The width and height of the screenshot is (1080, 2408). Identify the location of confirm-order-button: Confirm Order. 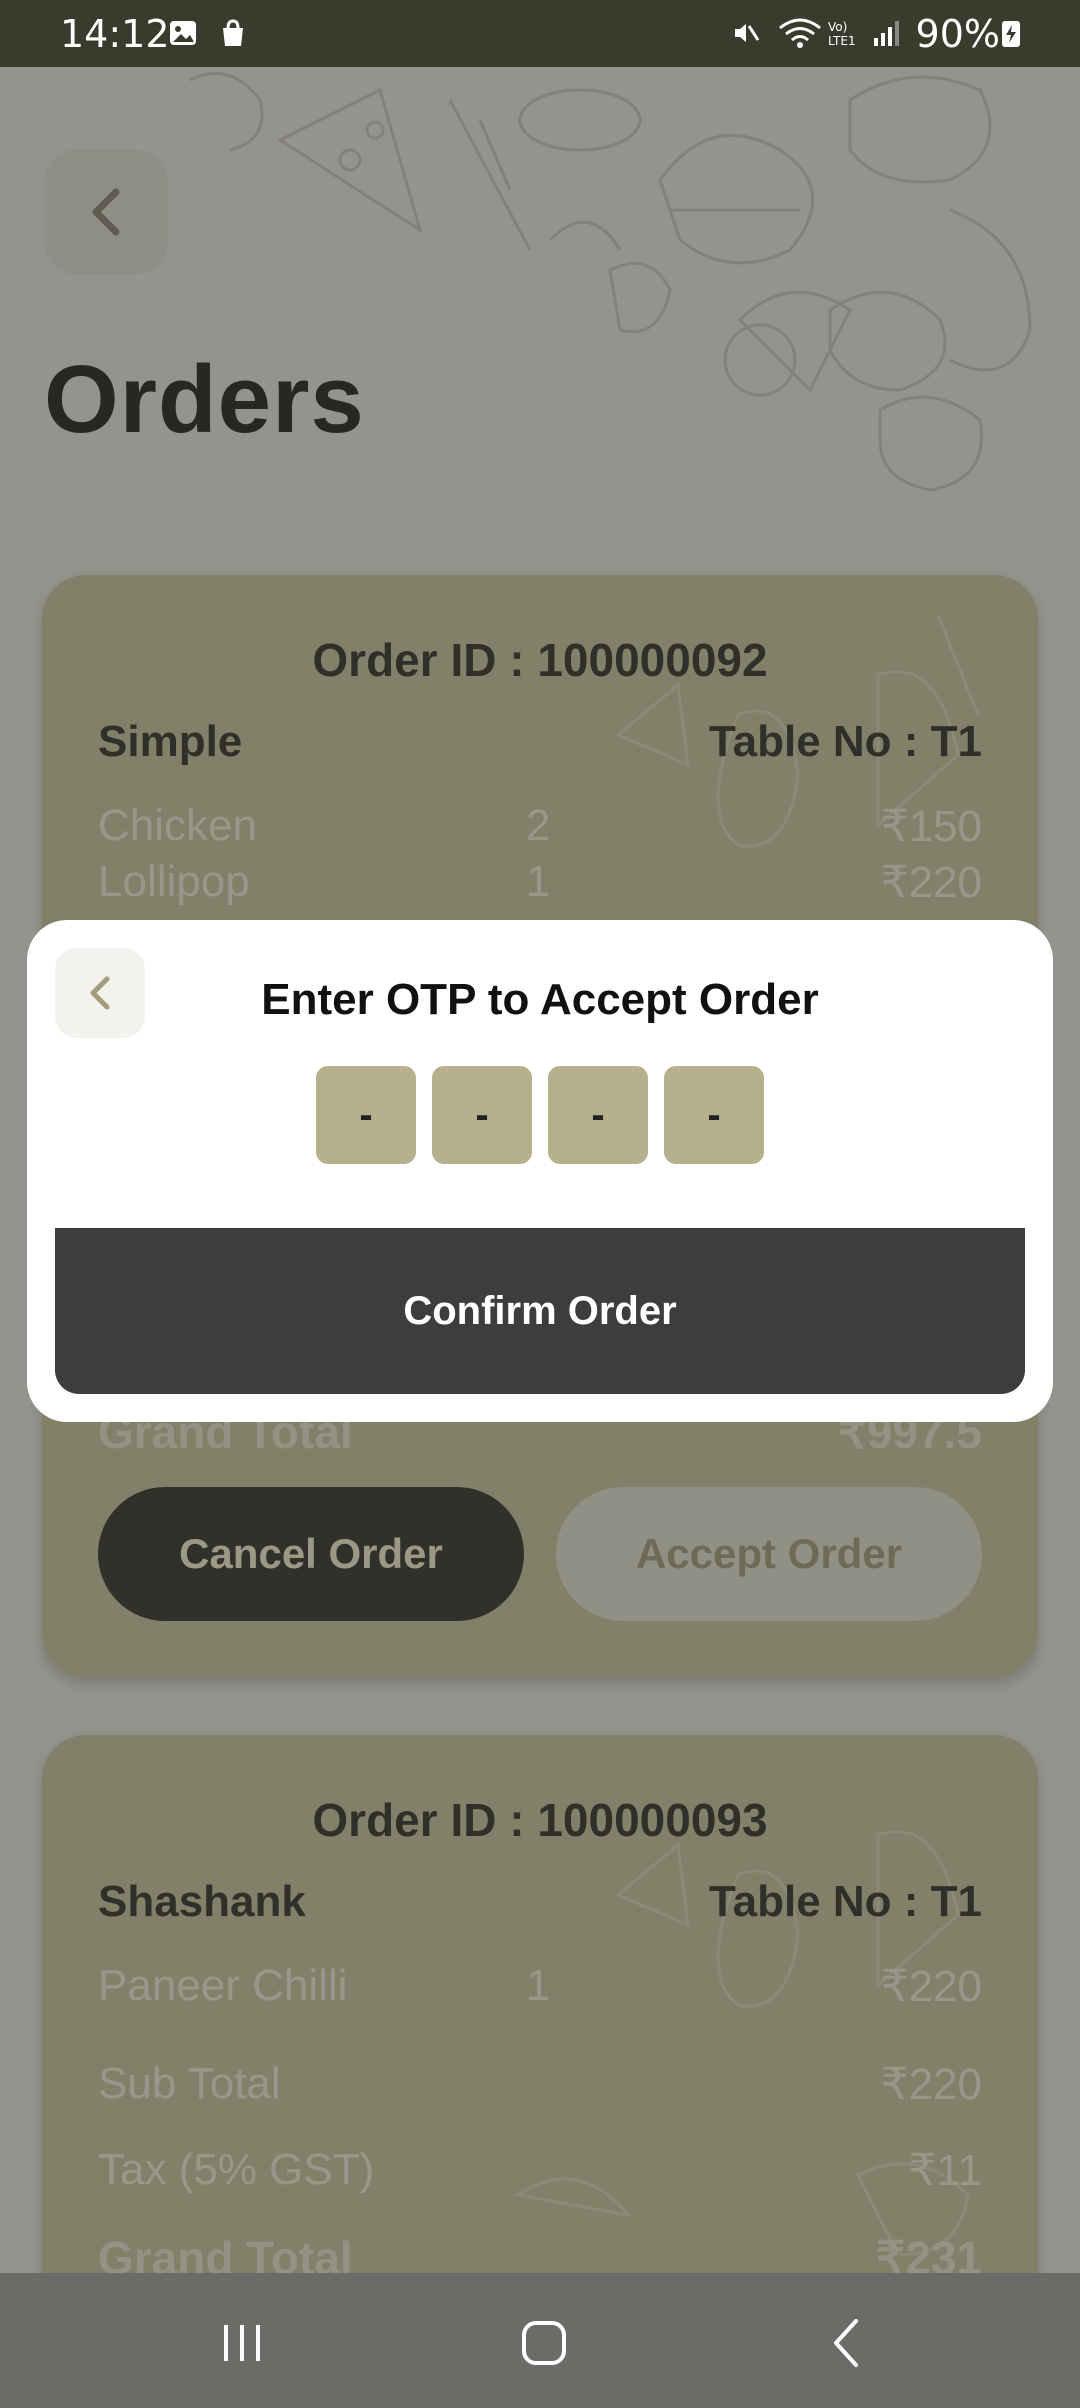
(540, 1311).